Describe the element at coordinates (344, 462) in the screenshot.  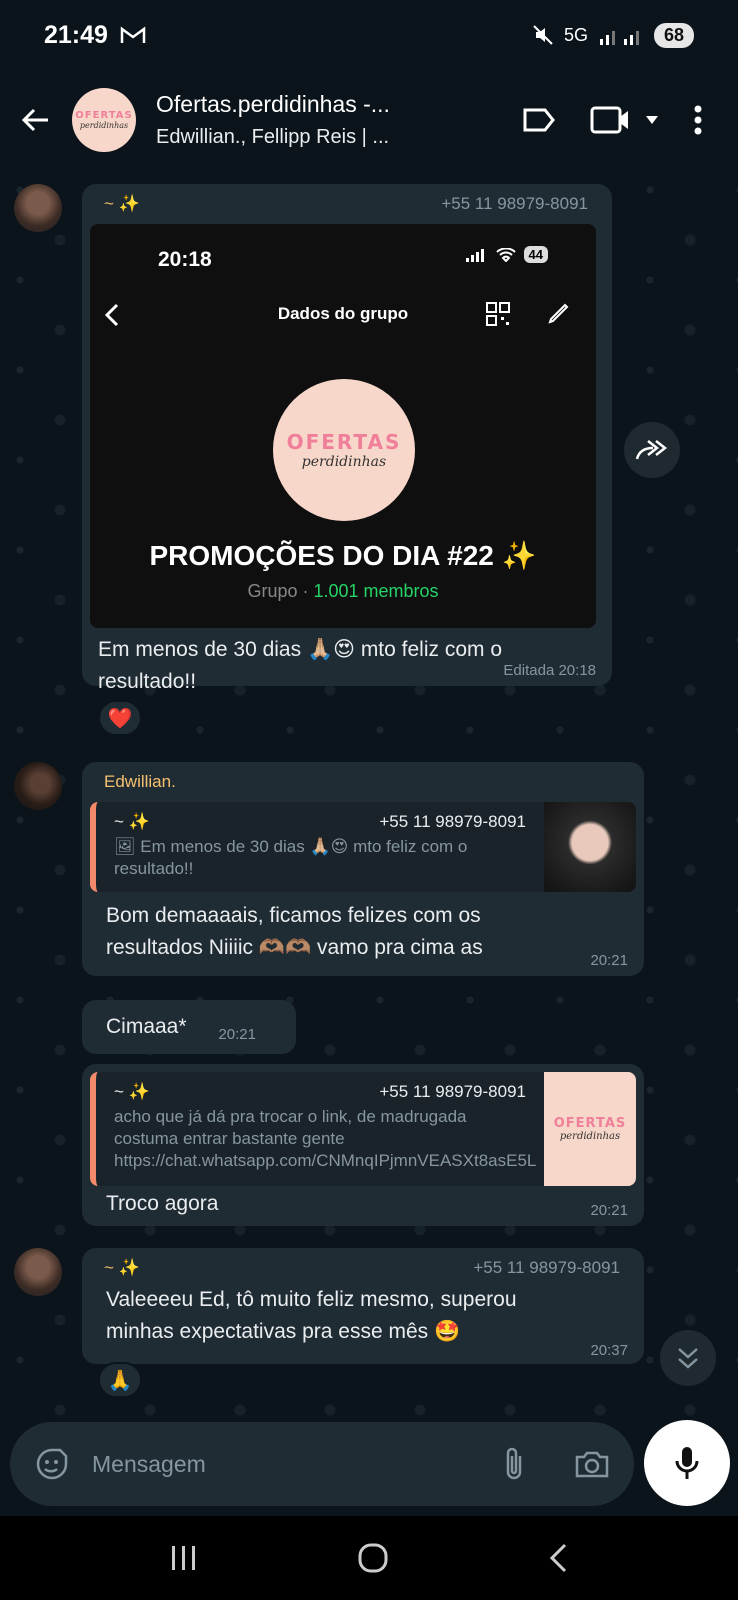
I see `embed-logo-bottom: perdidinhas` at that location.